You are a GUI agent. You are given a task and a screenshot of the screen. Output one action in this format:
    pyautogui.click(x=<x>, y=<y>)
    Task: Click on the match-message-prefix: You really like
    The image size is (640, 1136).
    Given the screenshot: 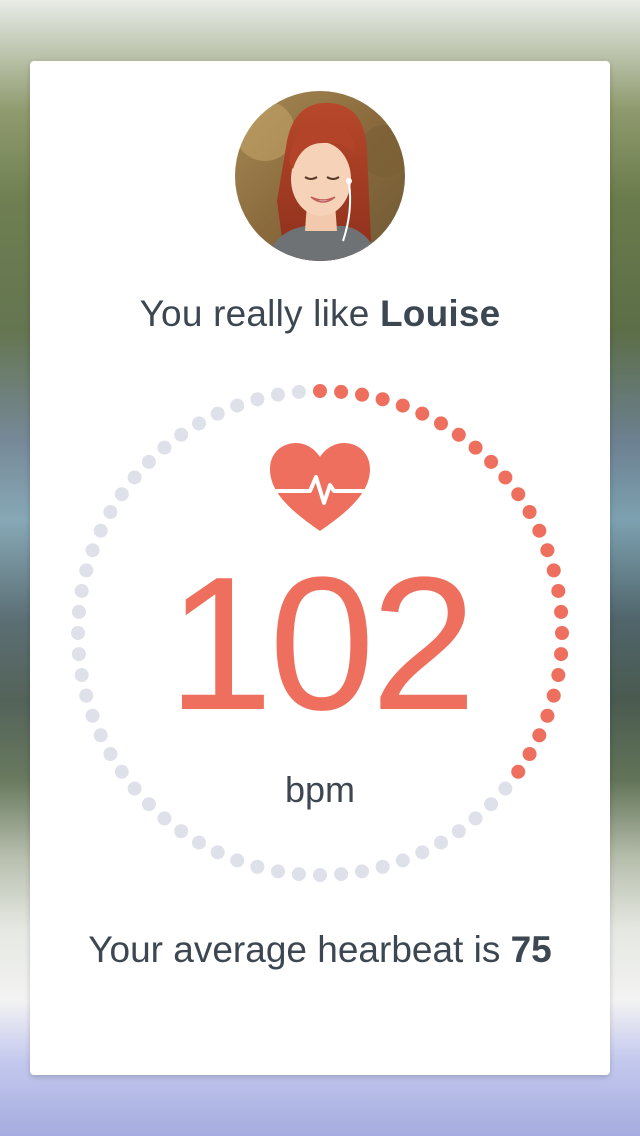 What is the action you would take?
    pyautogui.click(x=259, y=313)
    